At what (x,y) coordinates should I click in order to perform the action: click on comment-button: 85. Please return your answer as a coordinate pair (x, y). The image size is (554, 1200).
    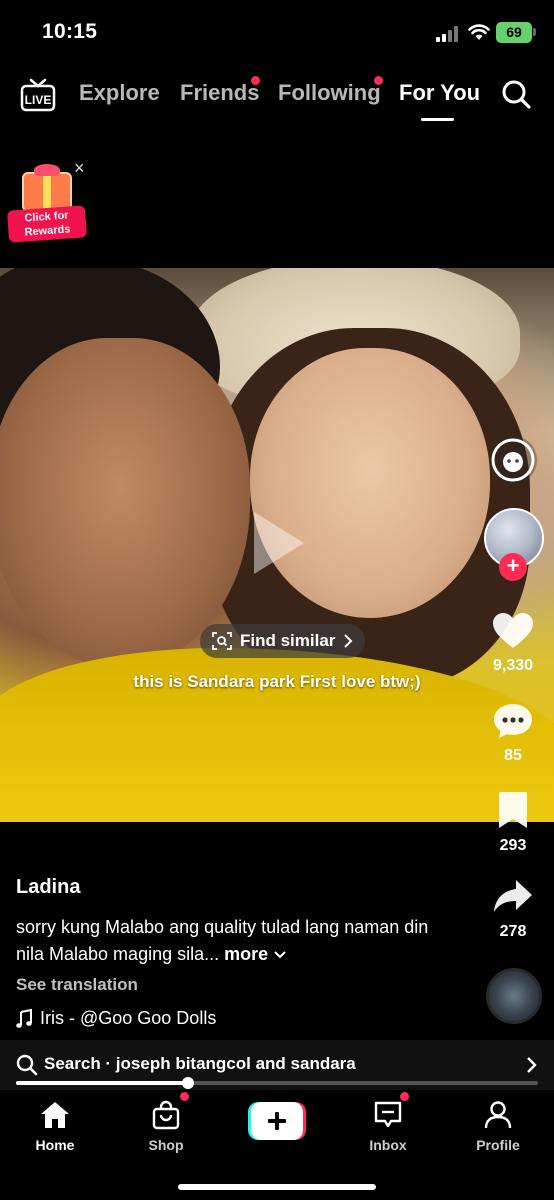
    Looking at the image, I should click on (513, 733).